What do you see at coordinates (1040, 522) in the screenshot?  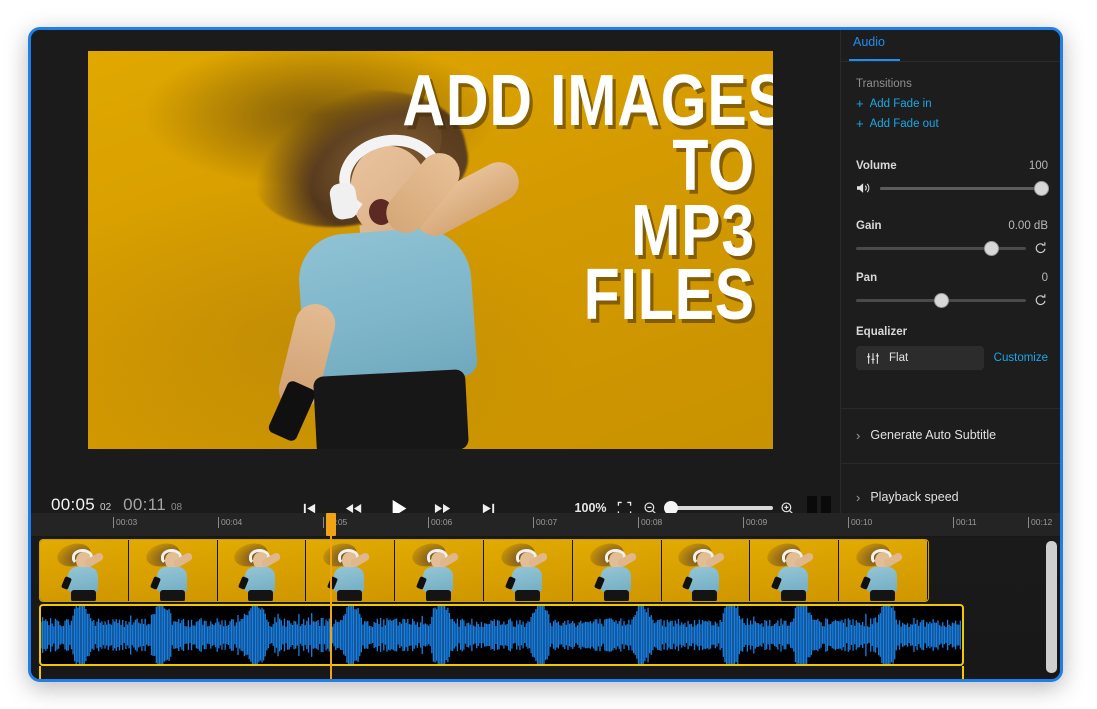 I see `ruler-tick: 00:12` at bounding box center [1040, 522].